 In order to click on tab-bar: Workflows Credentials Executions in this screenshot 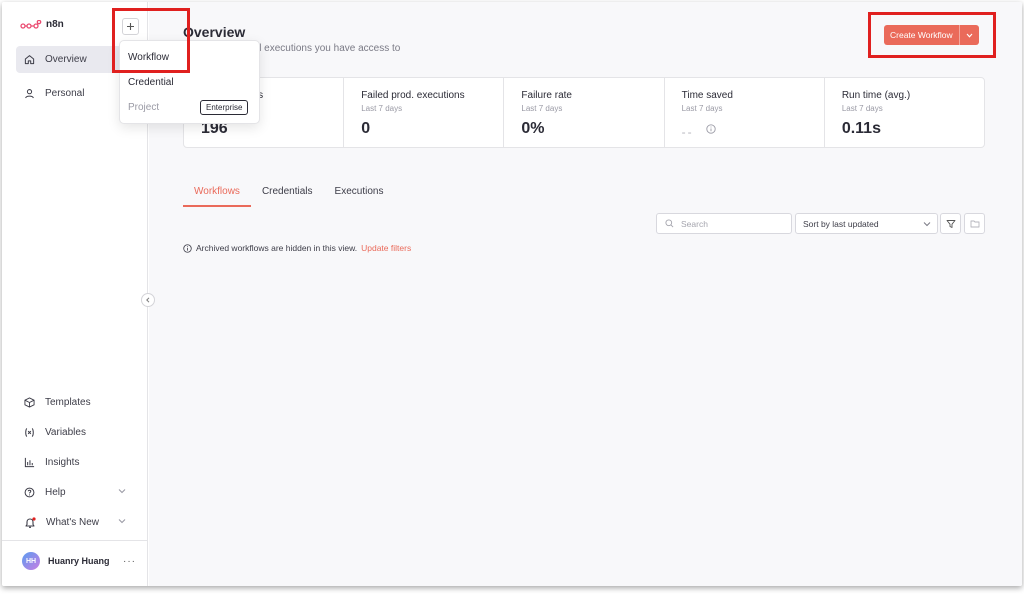, I will do `click(288, 196)`.